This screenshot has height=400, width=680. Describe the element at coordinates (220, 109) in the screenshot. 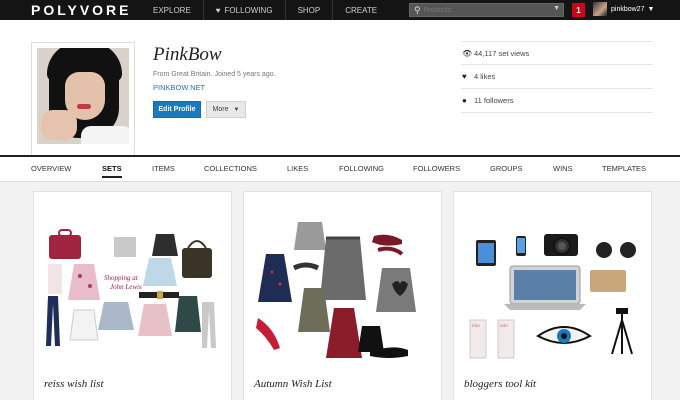

I see `more-label: More` at that location.